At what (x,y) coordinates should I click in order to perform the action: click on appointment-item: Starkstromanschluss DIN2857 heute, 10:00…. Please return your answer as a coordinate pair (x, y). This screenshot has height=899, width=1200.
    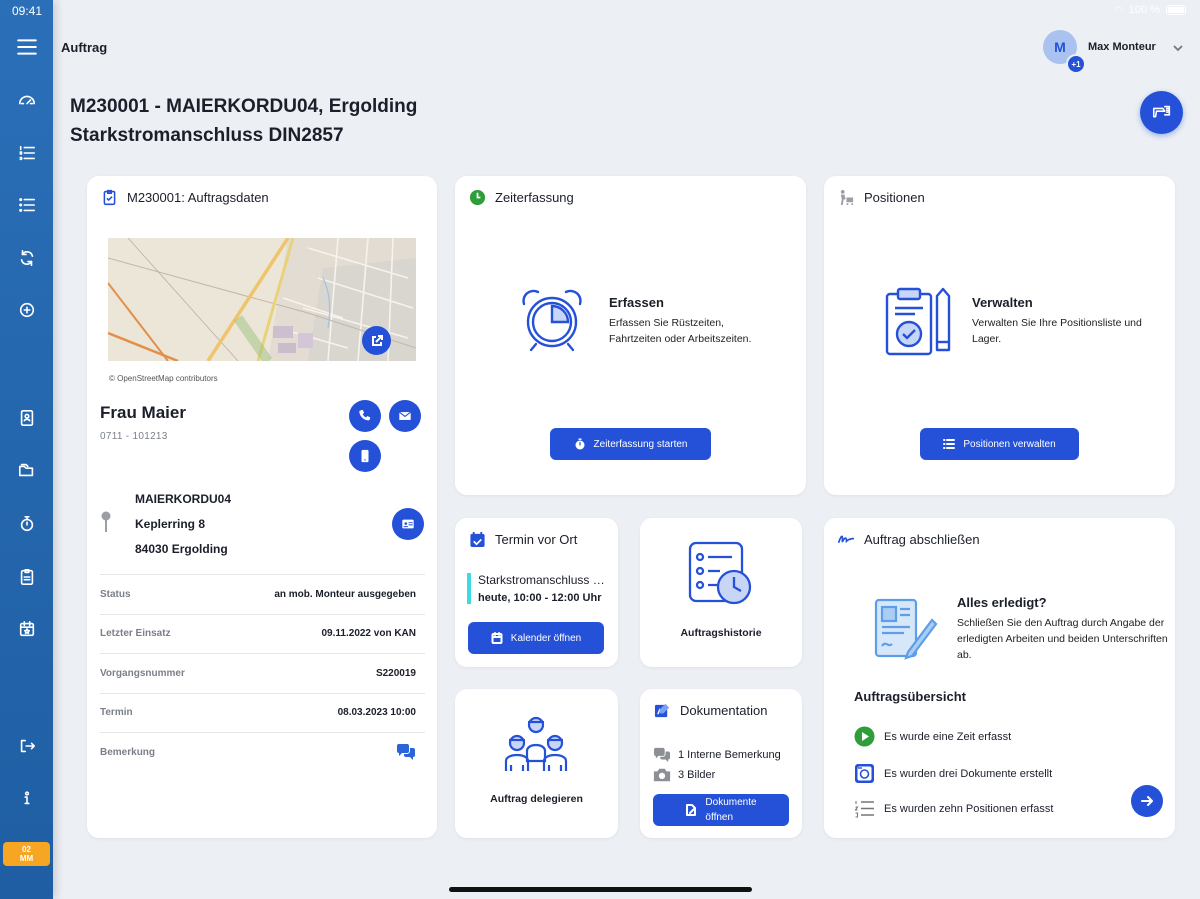
    Looking at the image, I should click on (540, 588).